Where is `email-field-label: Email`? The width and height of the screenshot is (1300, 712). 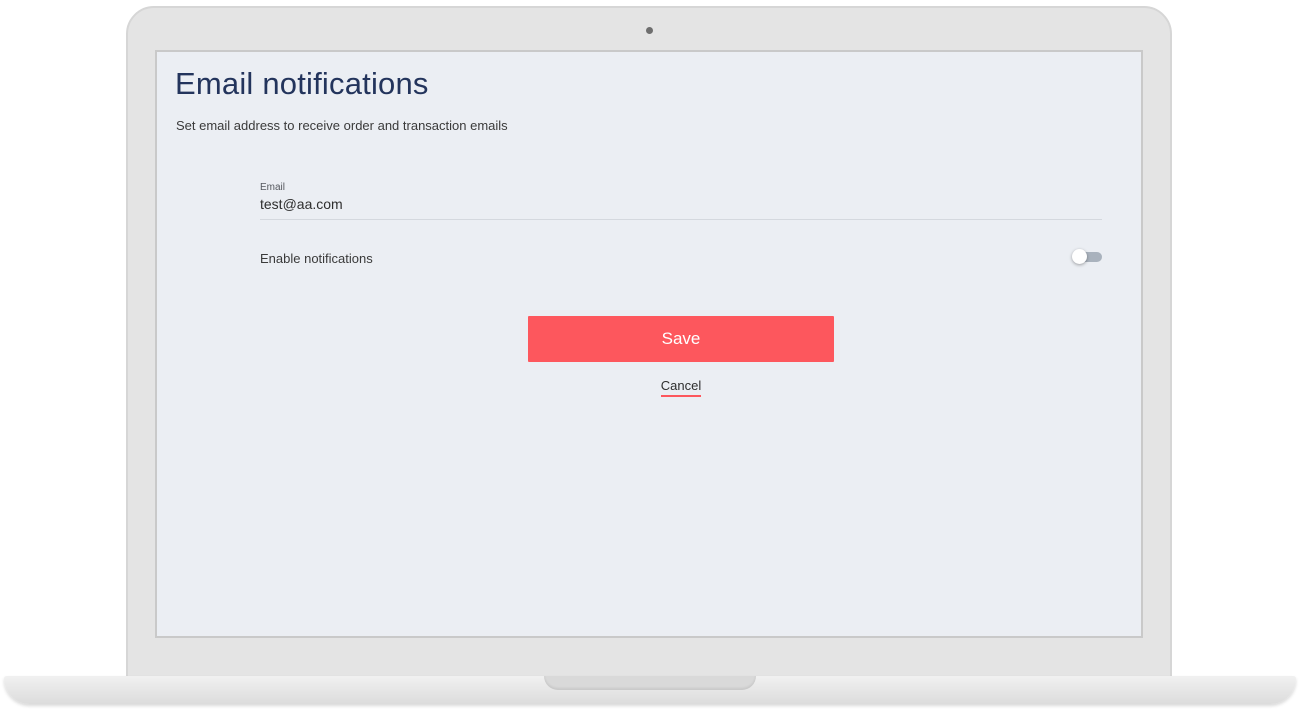
email-field-label: Email is located at coordinates (273, 187).